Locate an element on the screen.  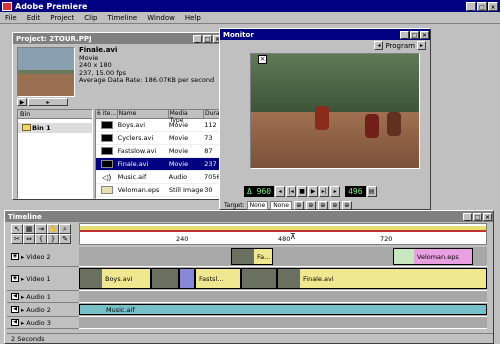
play-reverse-button: |◂ is located at coordinates (291, 191).